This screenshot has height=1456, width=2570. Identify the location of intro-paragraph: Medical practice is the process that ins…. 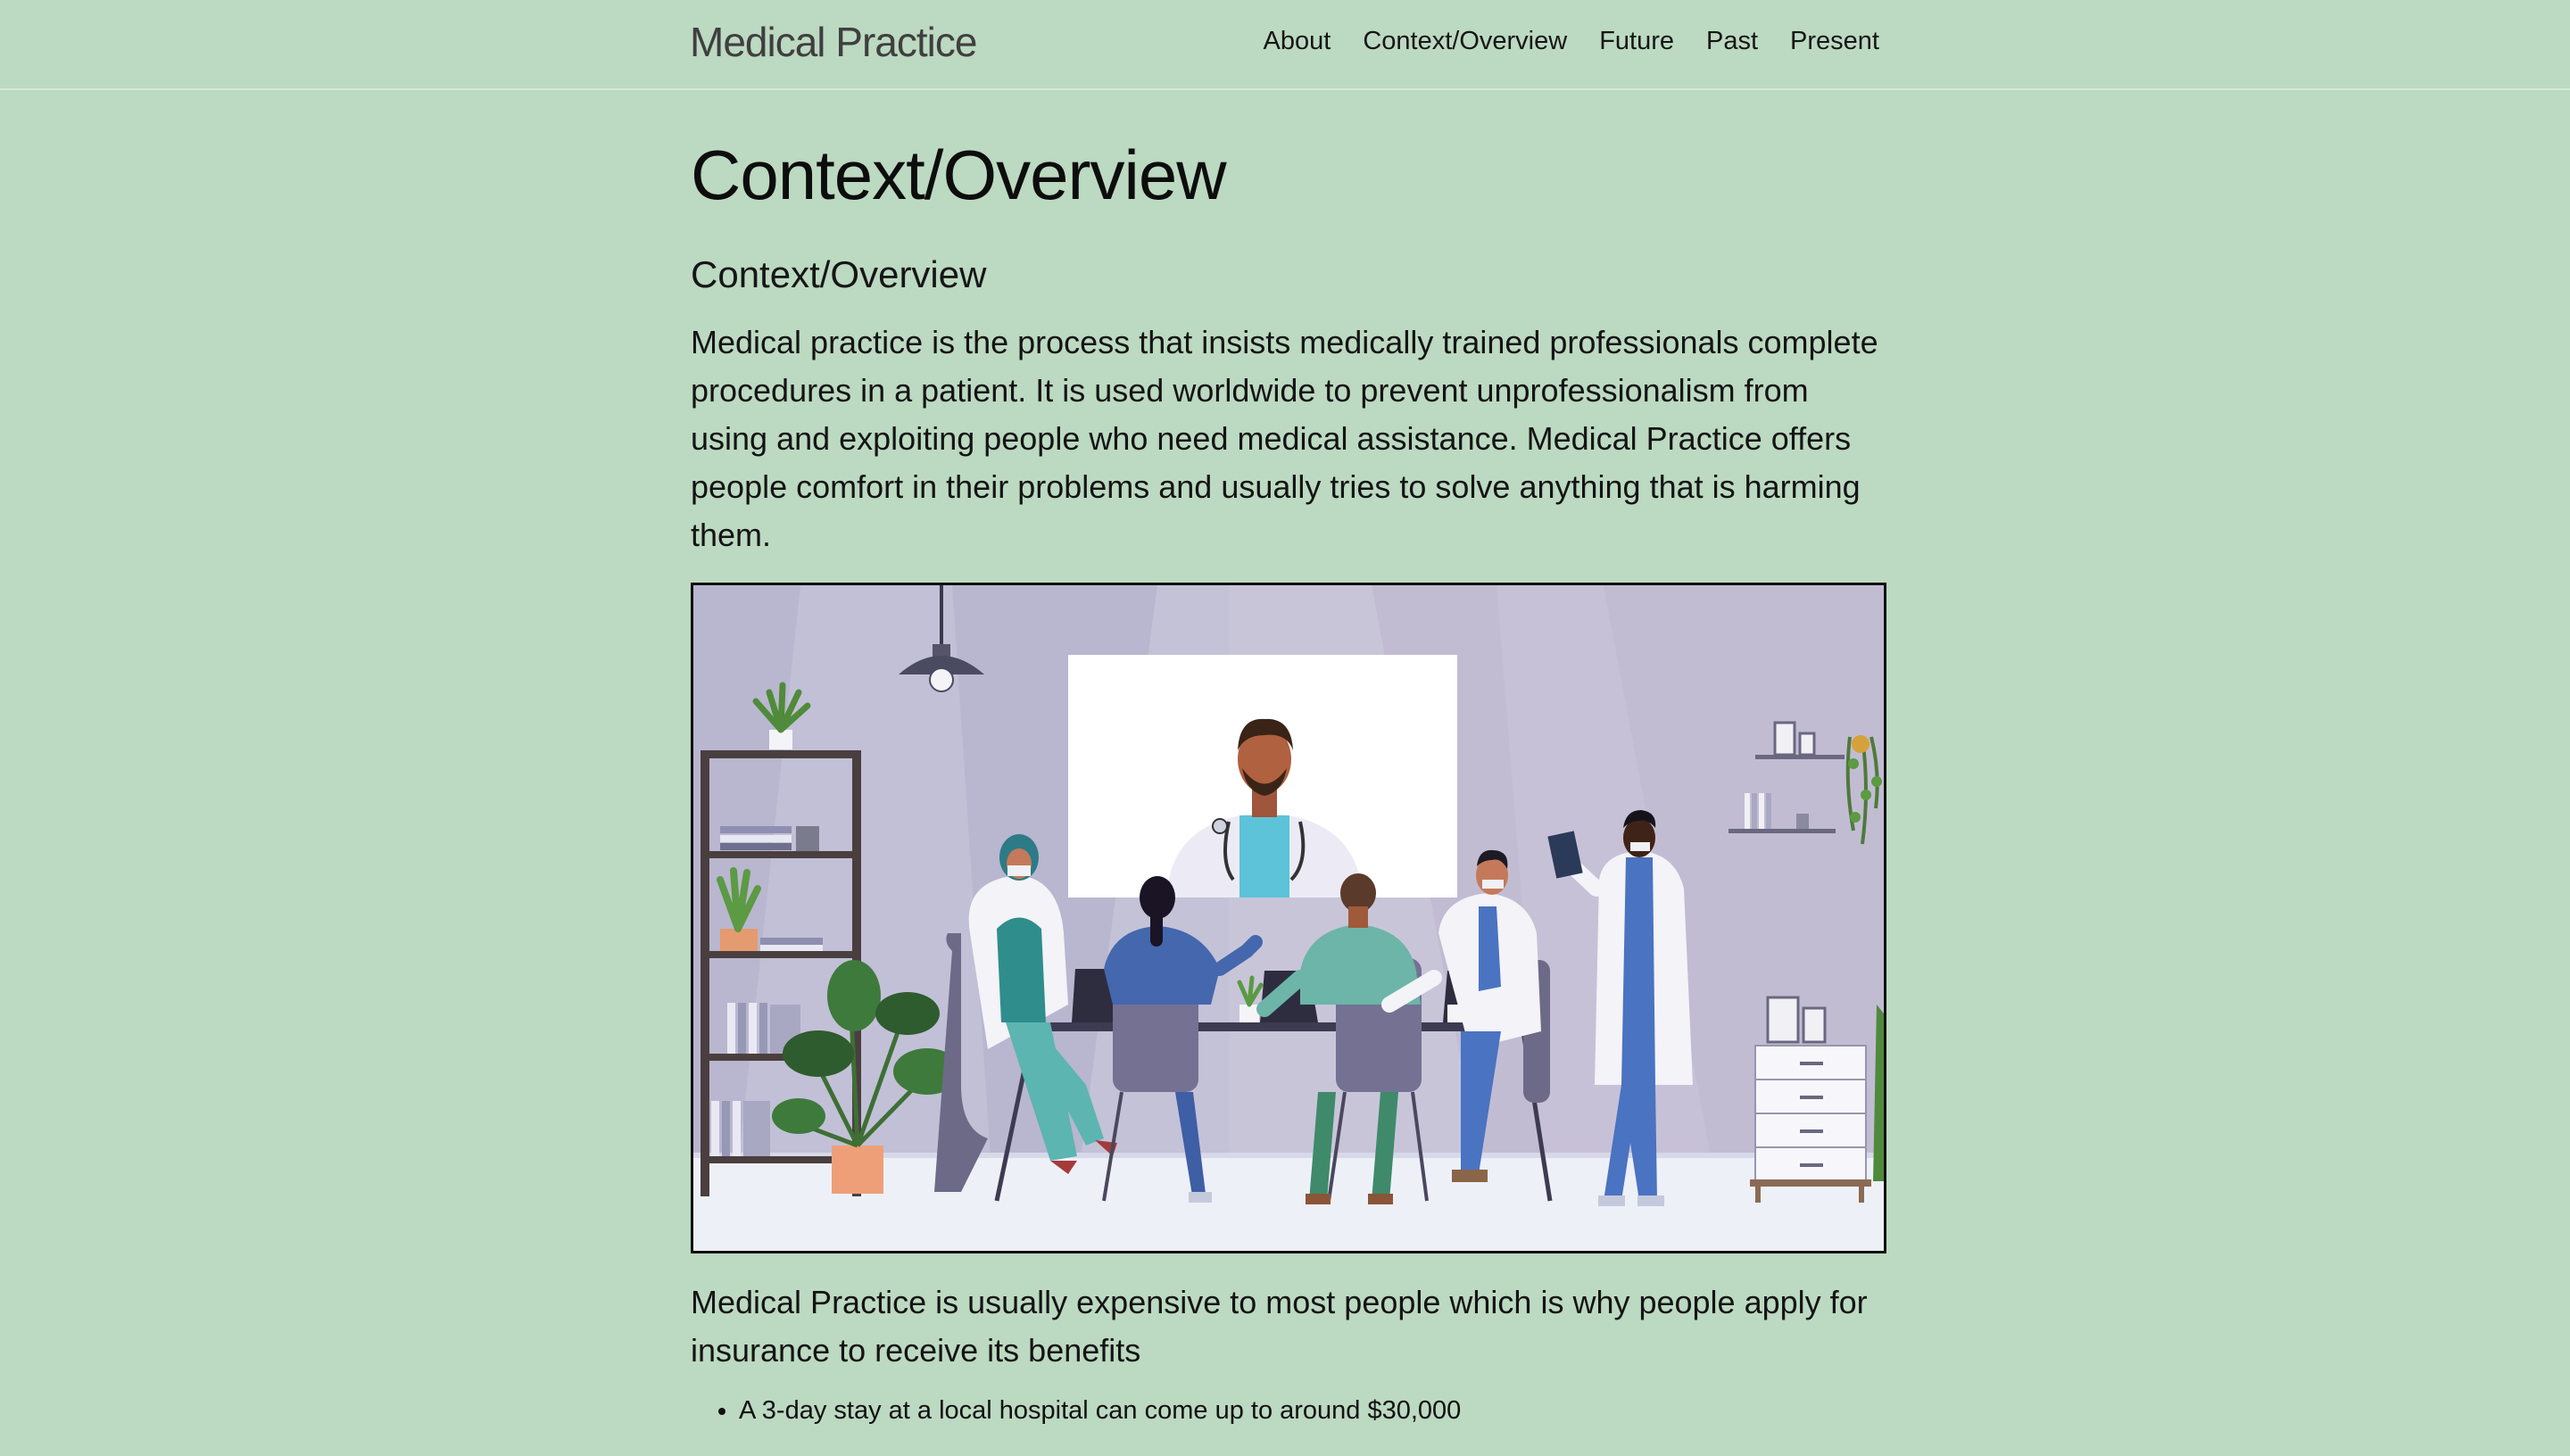
(1284, 439).